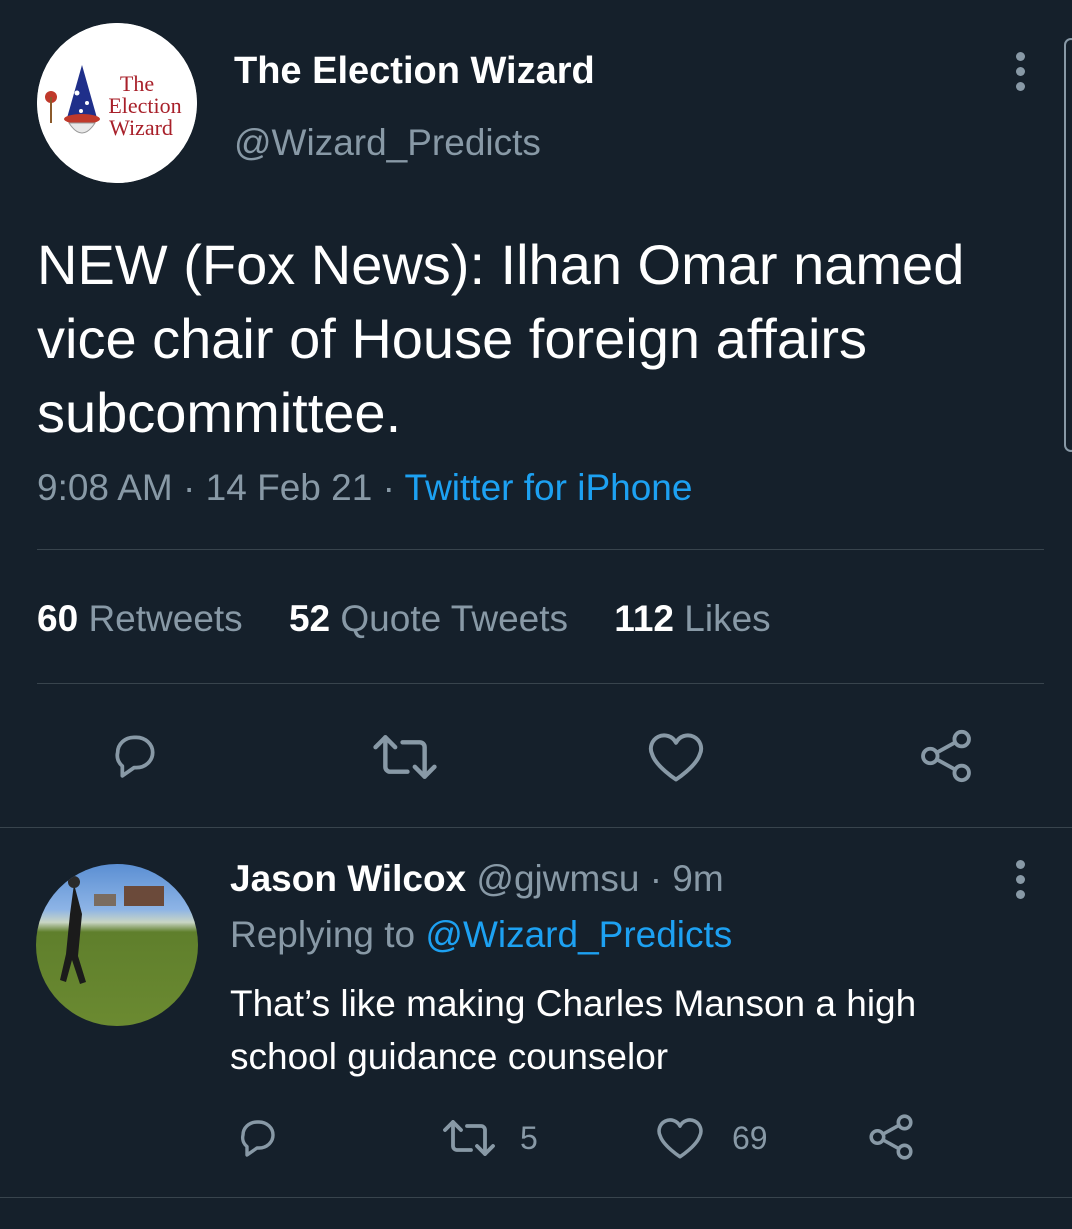 The width and height of the screenshot is (1072, 1229). What do you see at coordinates (112, 930) in the screenshot?
I see `golfer-photo` at bounding box center [112, 930].